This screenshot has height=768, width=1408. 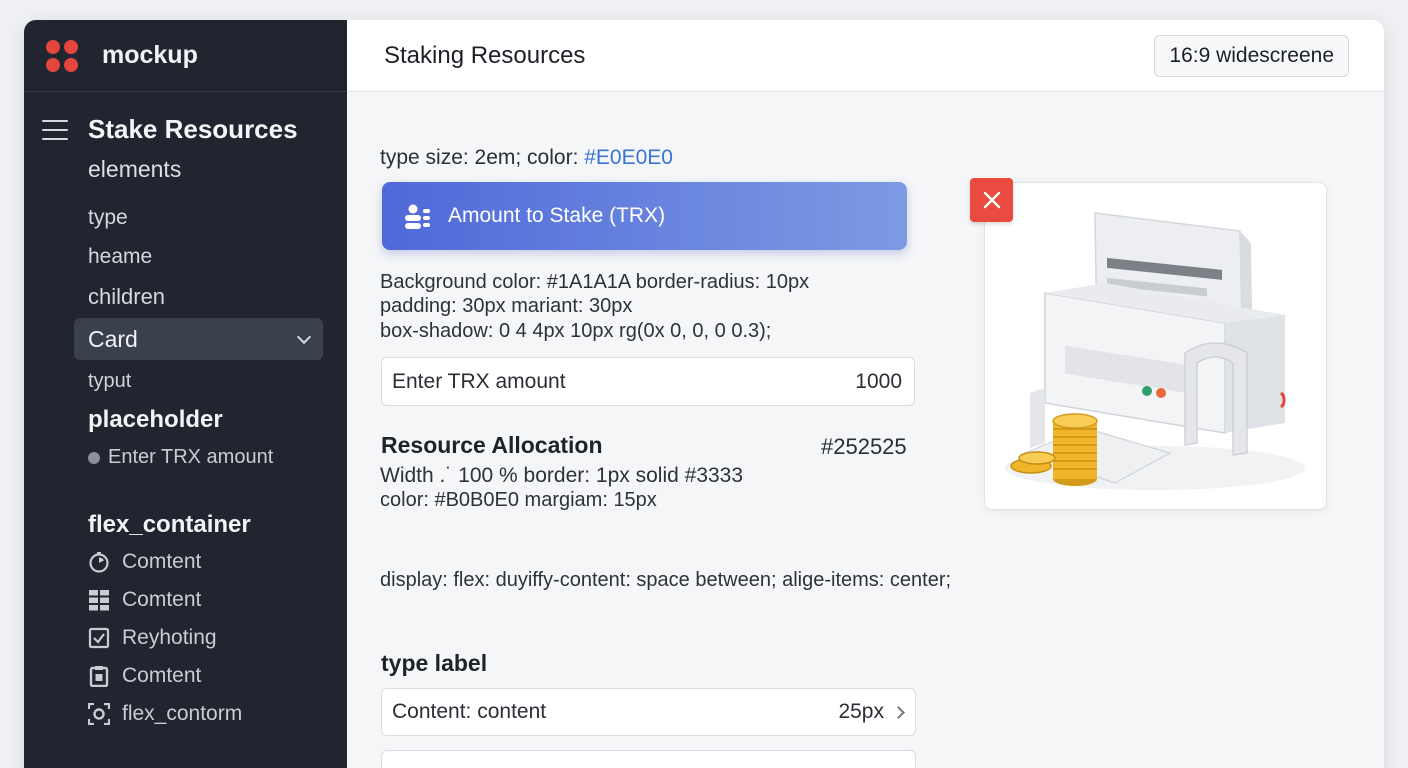 I want to click on placeholder-value: Enter TRX amount, so click(x=191, y=457).